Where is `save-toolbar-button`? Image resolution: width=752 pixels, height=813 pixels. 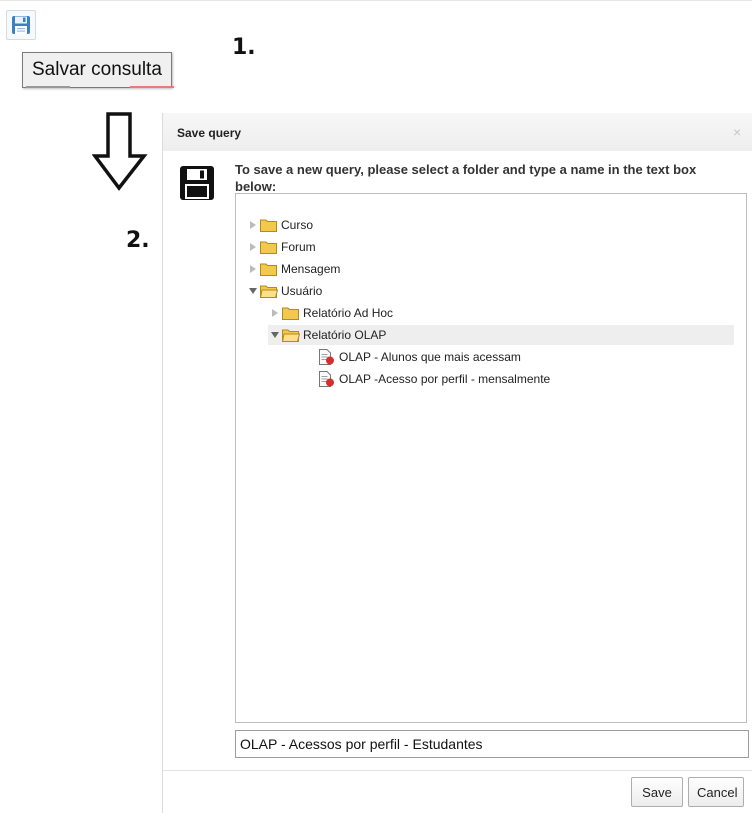 save-toolbar-button is located at coordinates (21, 25).